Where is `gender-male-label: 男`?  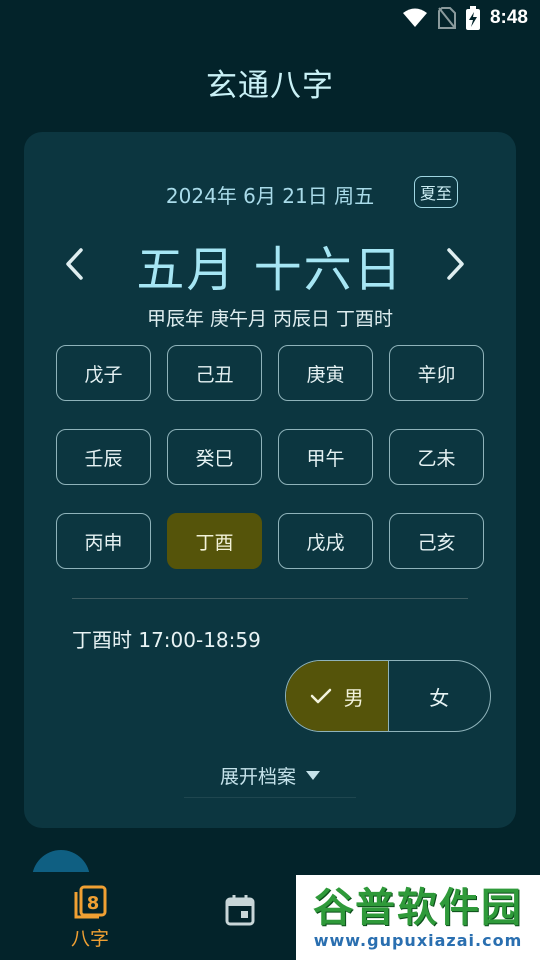 gender-male-label: 男 is located at coordinates (353, 697).